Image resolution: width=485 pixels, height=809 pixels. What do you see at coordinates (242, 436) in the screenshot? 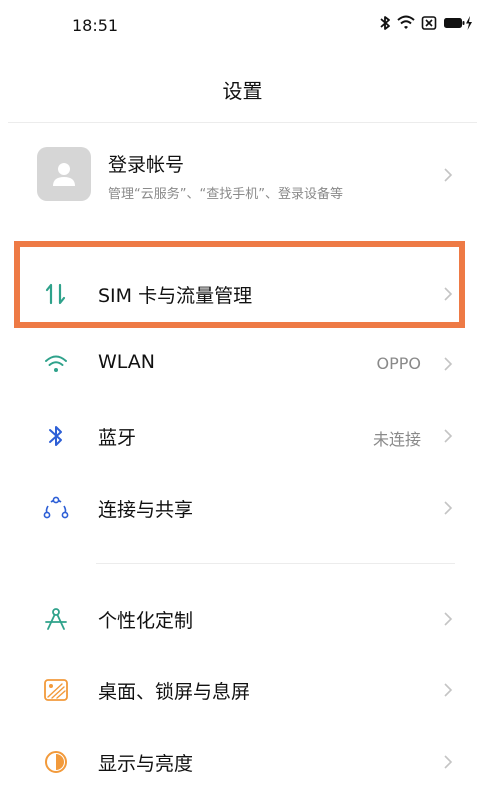
I see `bluetooth-row: 蓝牙 未连接` at bounding box center [242, 436].